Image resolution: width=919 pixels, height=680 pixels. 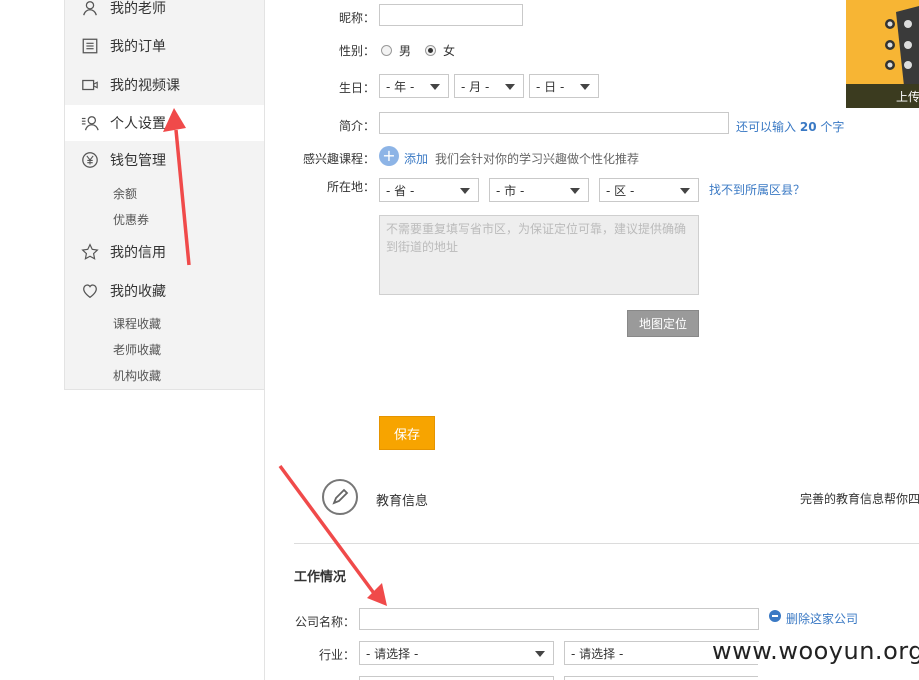 What do you see at coordinates (822, 618) in the screenshot?
I see `delete-company-link: 删除这家公司` at bounding box center [822, 618].